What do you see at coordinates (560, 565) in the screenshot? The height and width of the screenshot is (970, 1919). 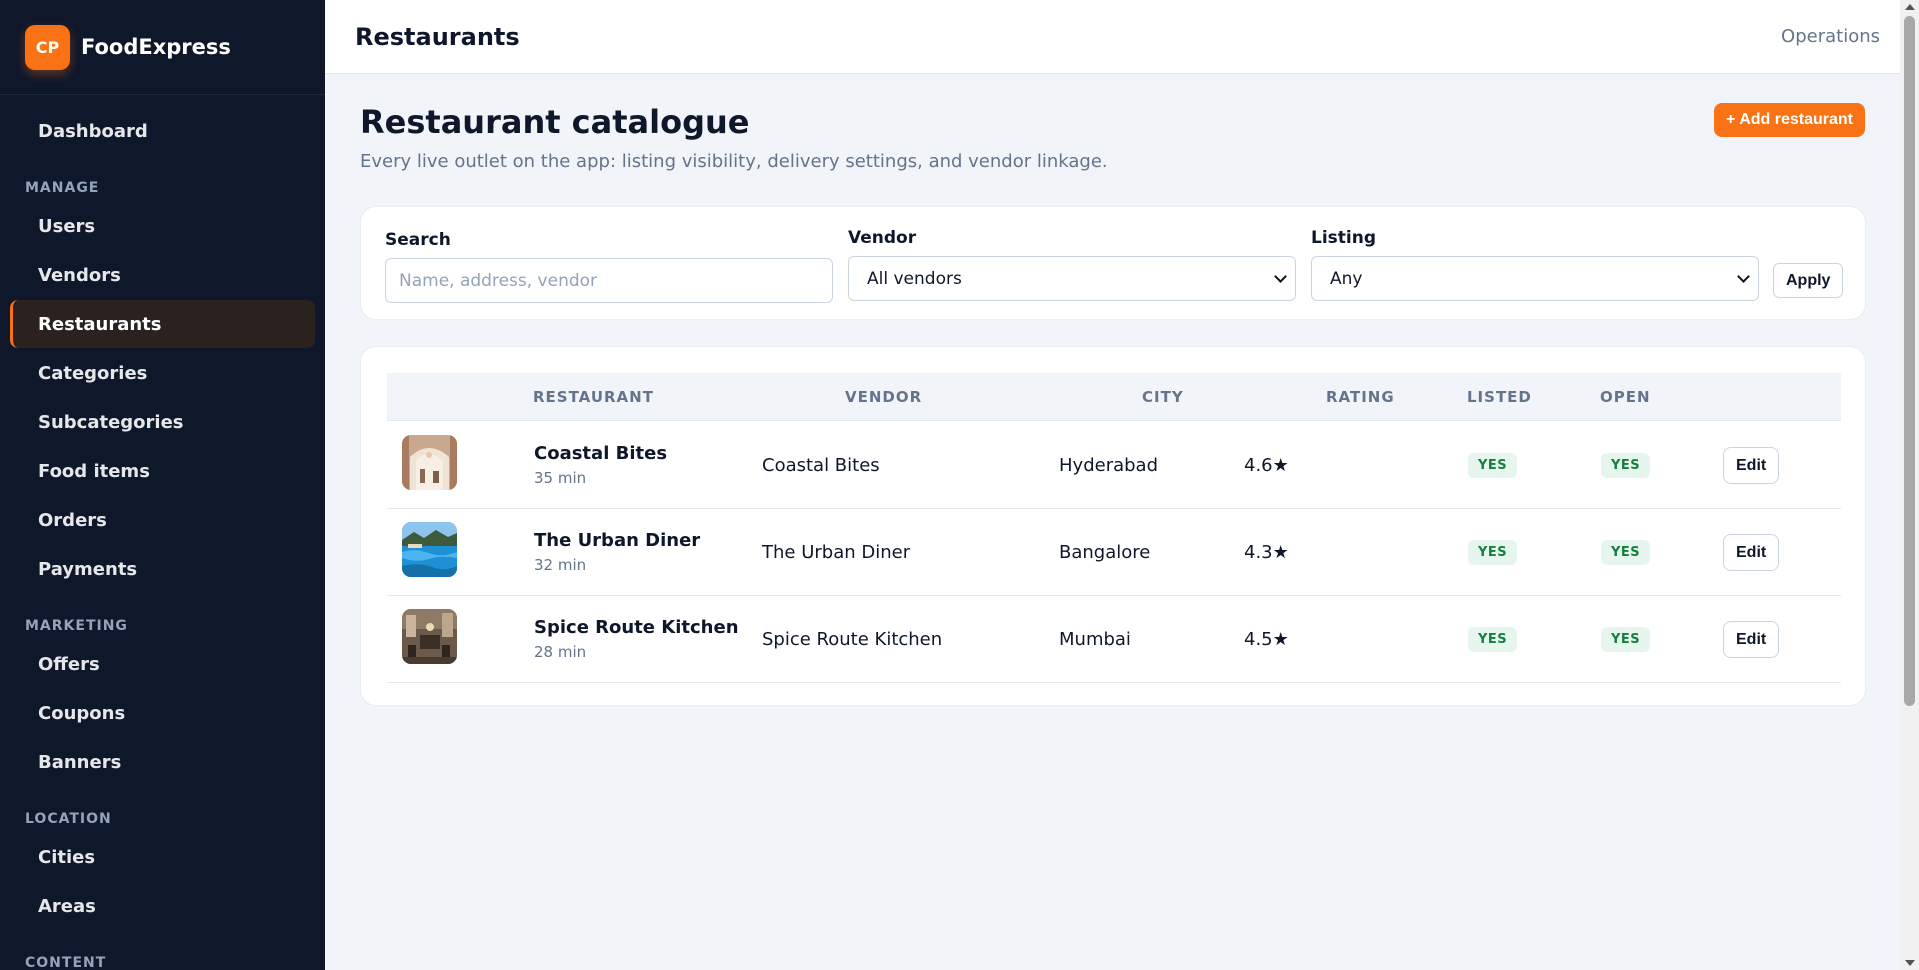 I see `delivery-time: 32 min` at bounding box center [560, 565].